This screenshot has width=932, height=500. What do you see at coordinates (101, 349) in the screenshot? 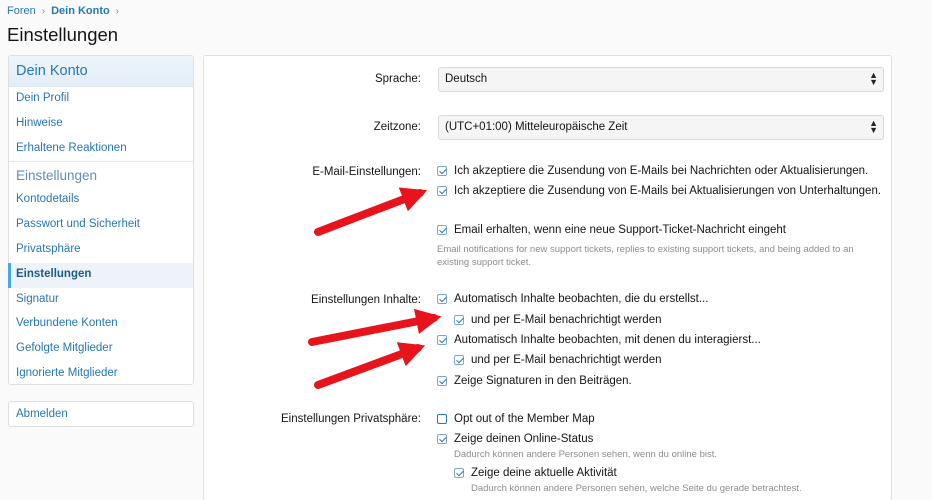
I see `sidebar-item-gefolgte-mitglieder: Gefolgte Mitglieder` at bounding box center [101, 349].